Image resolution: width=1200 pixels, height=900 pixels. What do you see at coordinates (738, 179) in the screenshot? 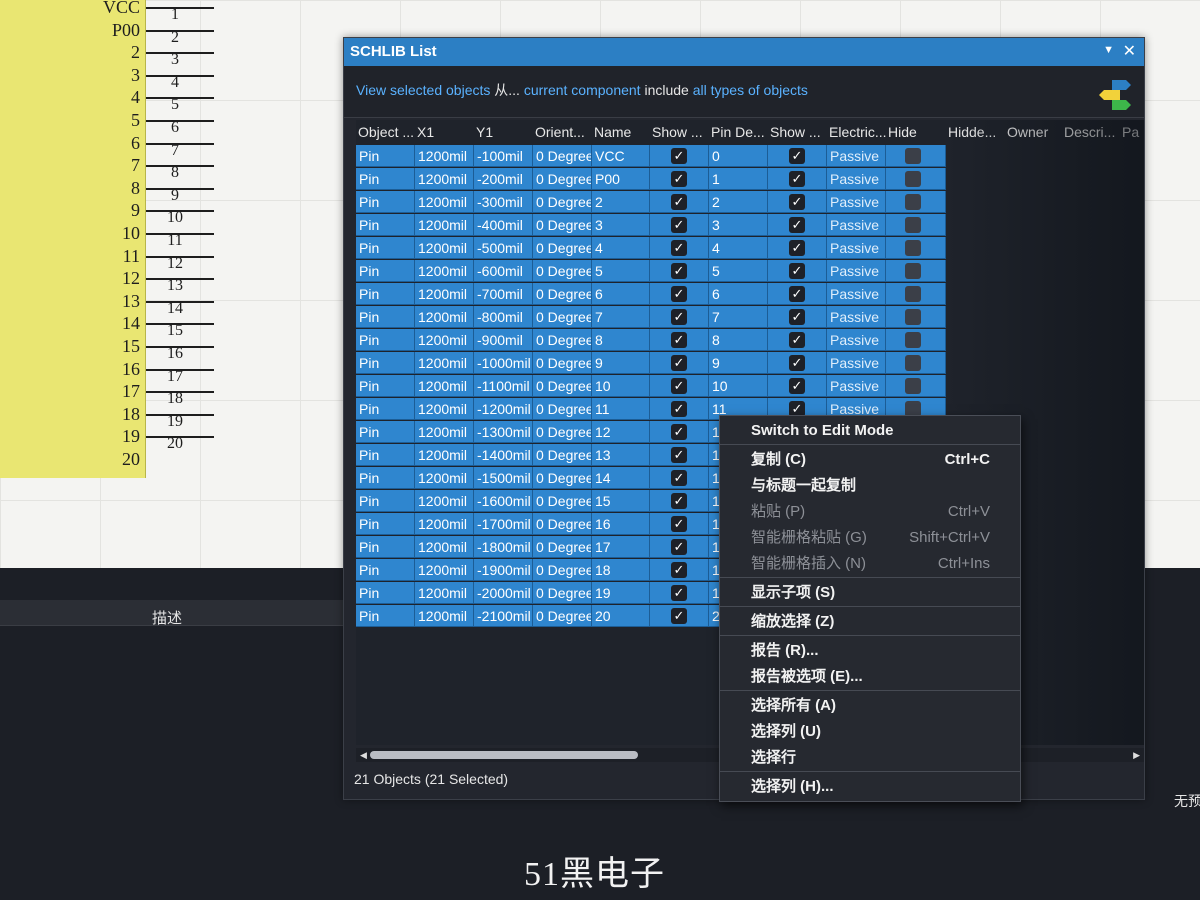
I see `cell-pin-designator: 1` at bounding box center [738, 179].